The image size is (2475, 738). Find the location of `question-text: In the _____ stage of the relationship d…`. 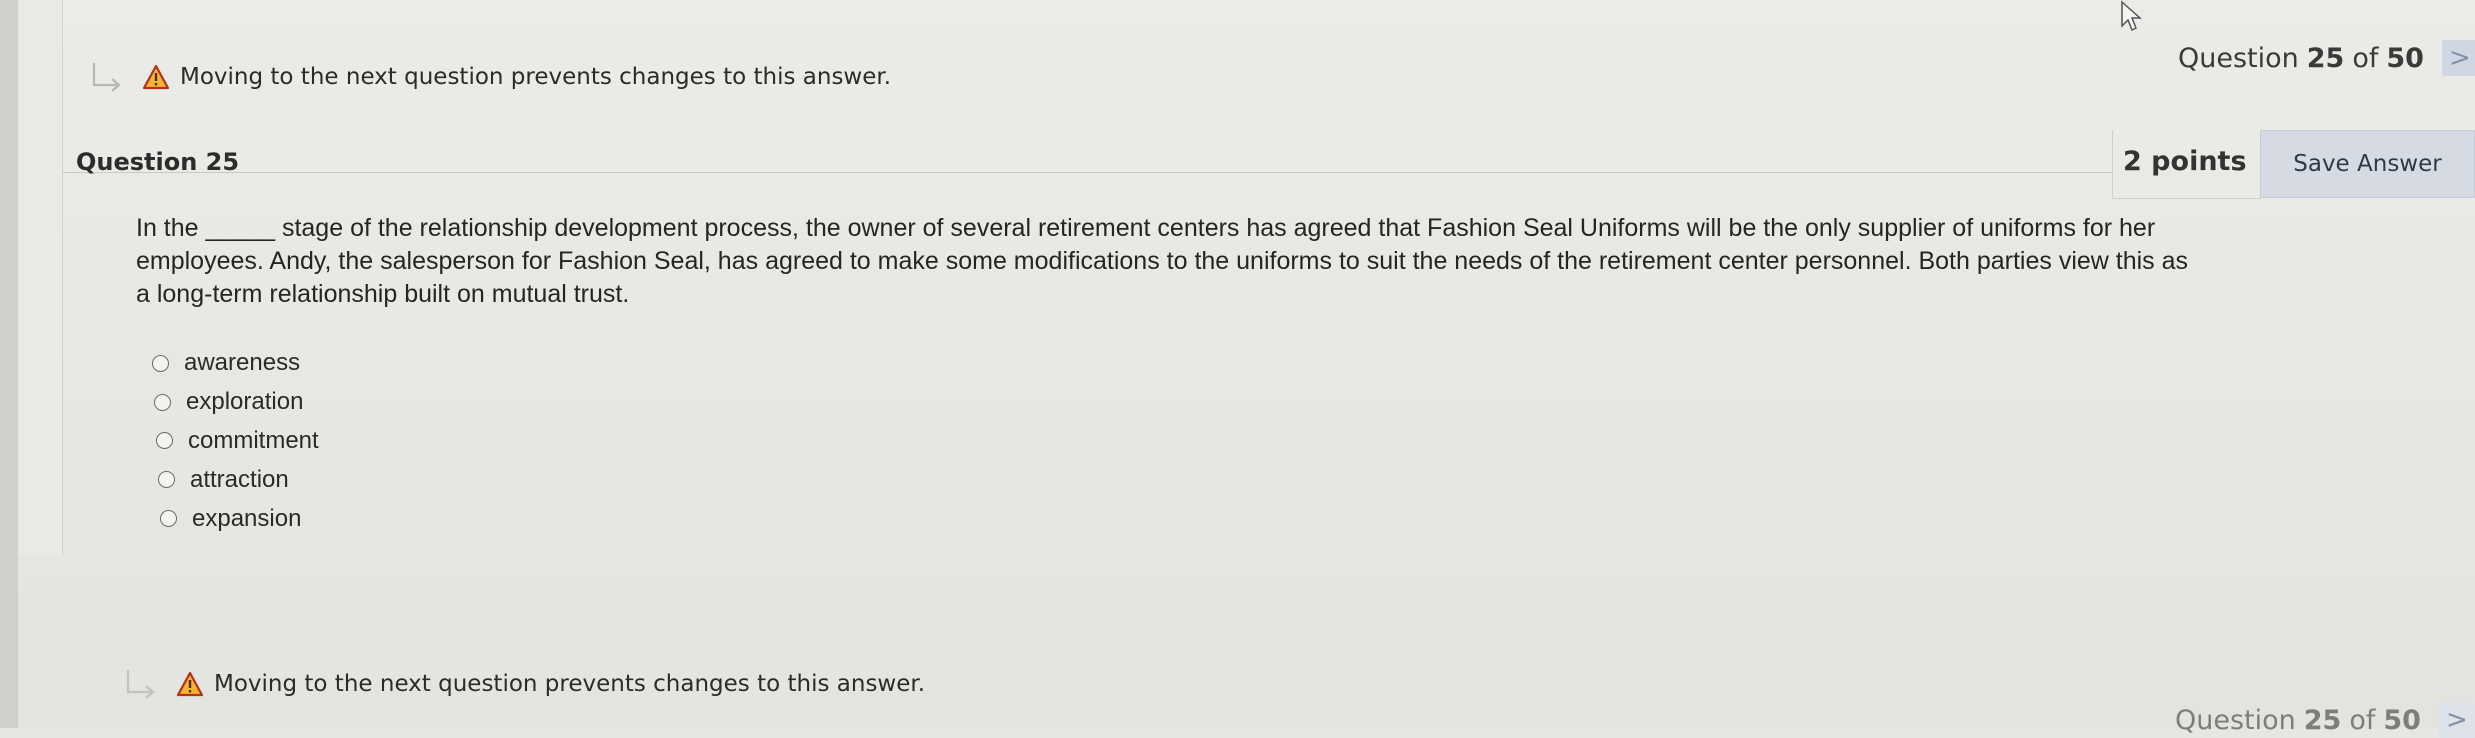

question-text: In the _____ stage of the relationship d… is located at coordinates (1271, 261).